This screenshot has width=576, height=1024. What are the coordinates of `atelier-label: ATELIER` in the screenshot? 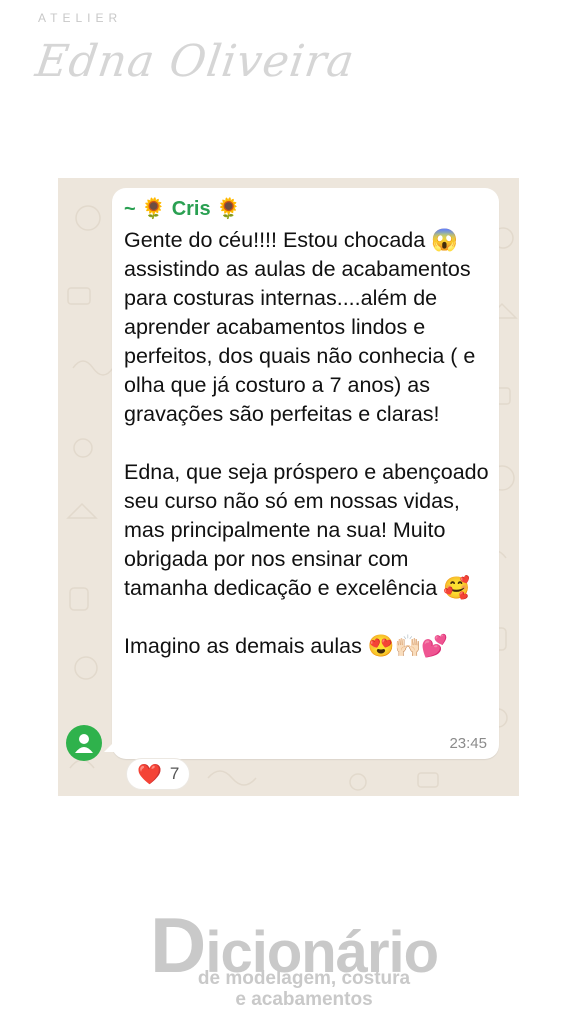 It's located at (80, 18).